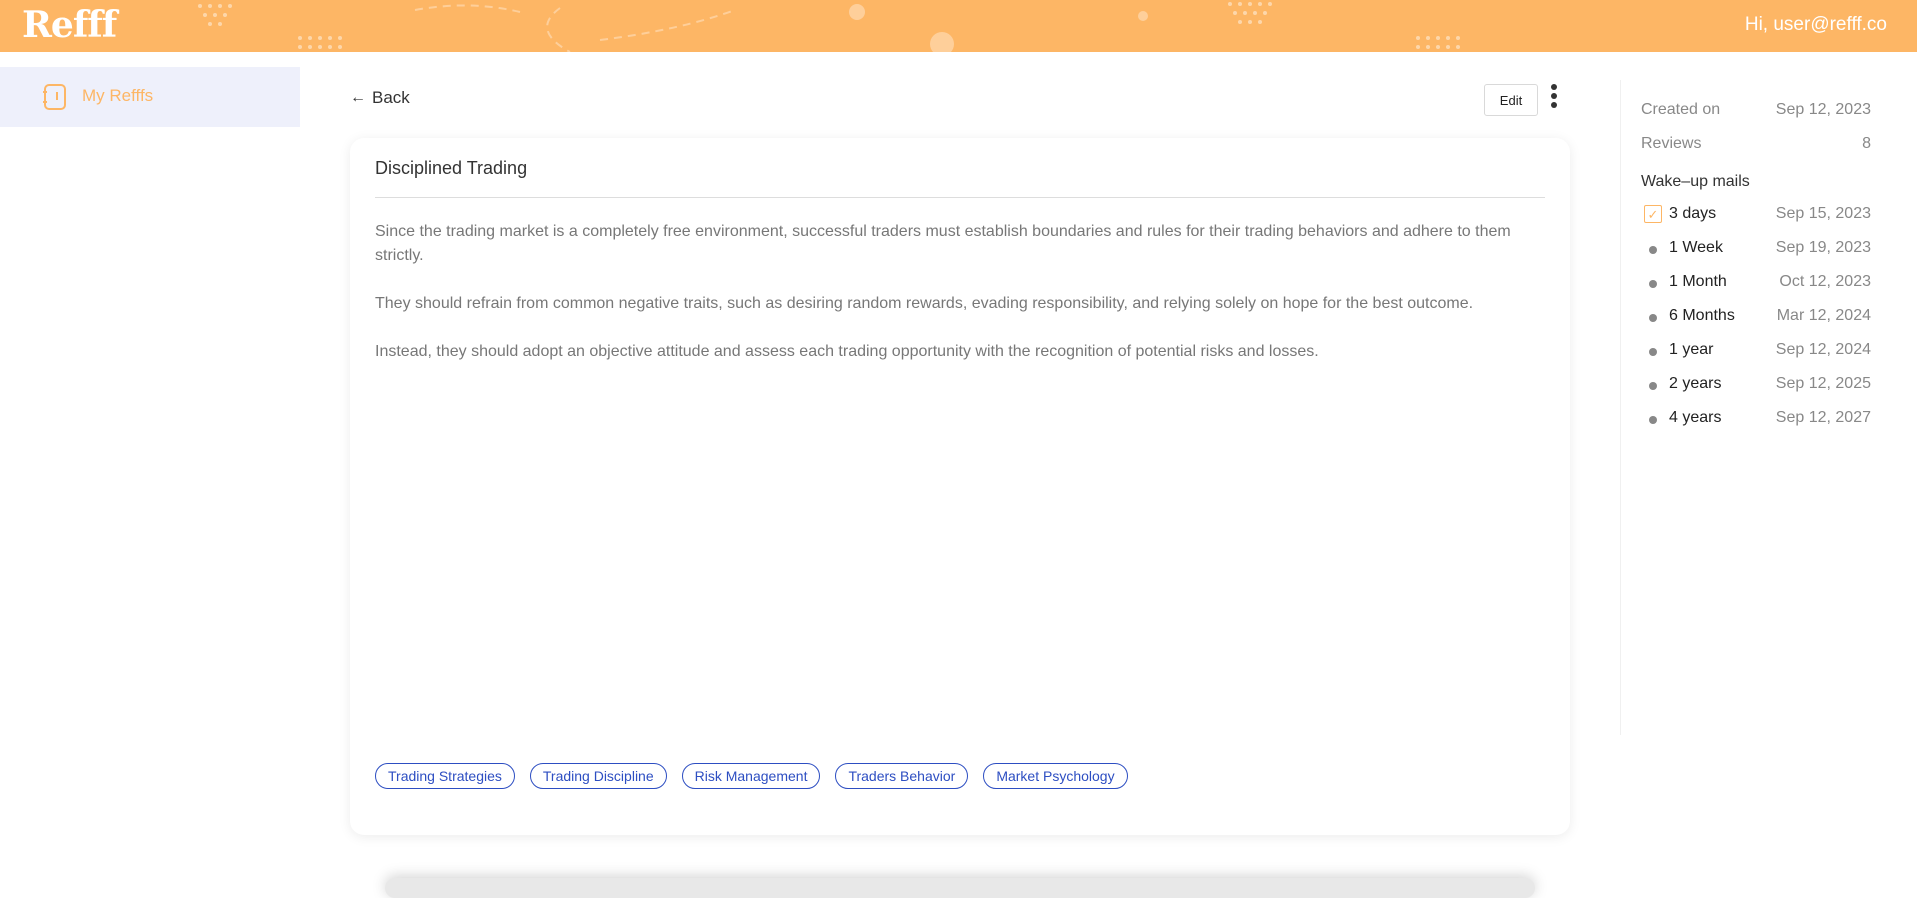 Image resolution: width=1917 pixels, height=898 pixels. What do you see at coordinates (1756, 316) in the screenshot?
I see `wake-item: 6 Months Mar 12, 2024` at bounding box center [1756, 316].